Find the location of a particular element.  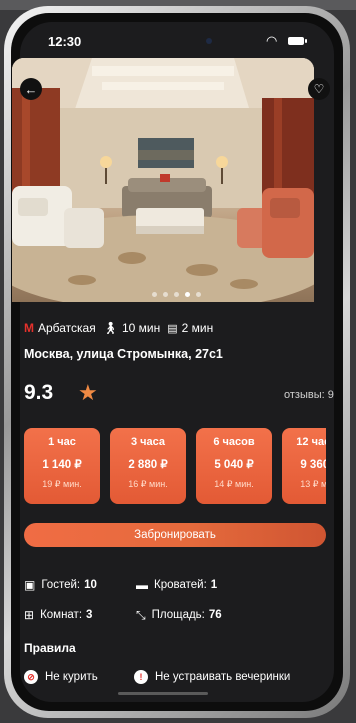

walk-icon: 🚶︎ is located at coordinates (110, 328).